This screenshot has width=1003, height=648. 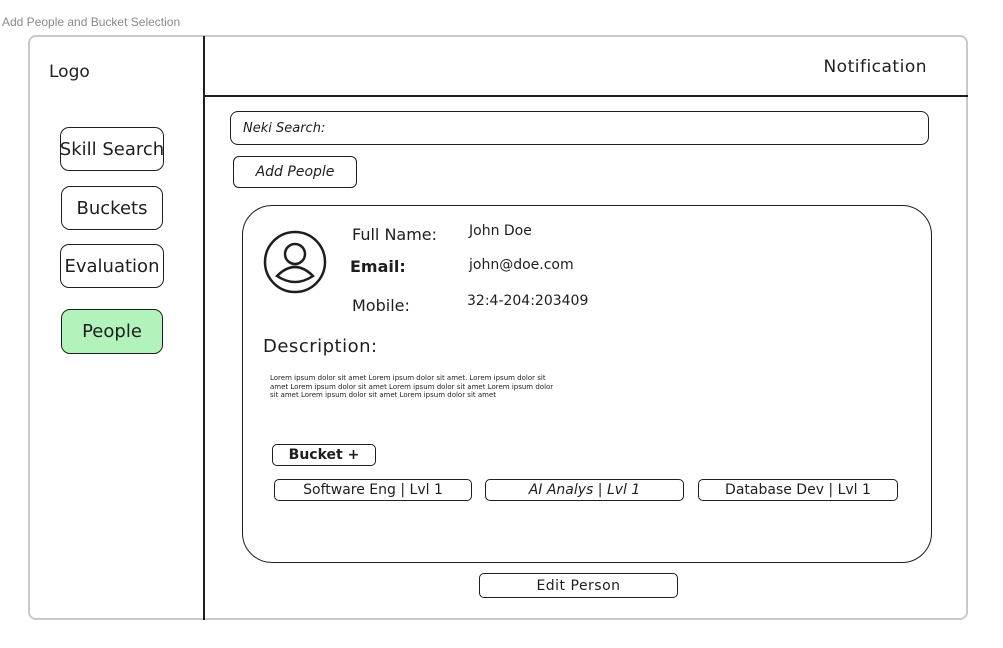 I want to click on bucket-tag-database-dev: Database Dev | Lvl 1, so click(x=798, y=490).